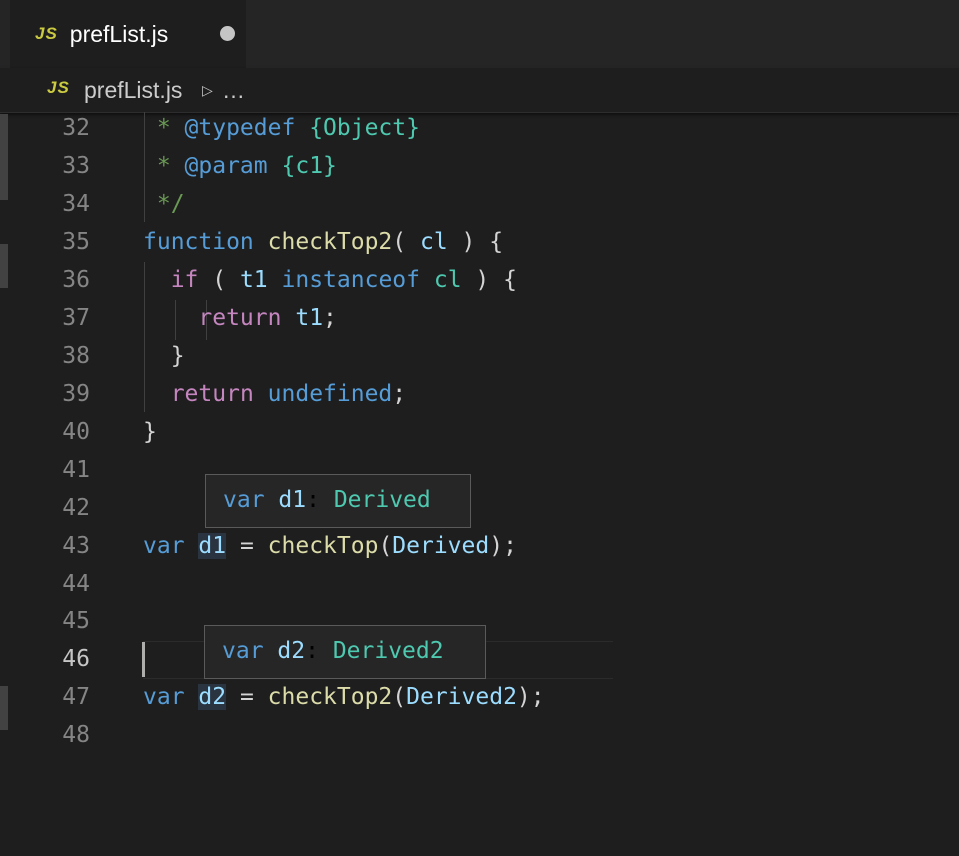 This screenshot has height=856, width=959. What do you see at coordinates (292, 500) in the screenshot?
I see `hint-name: d1` at bounding box center [292, 500].